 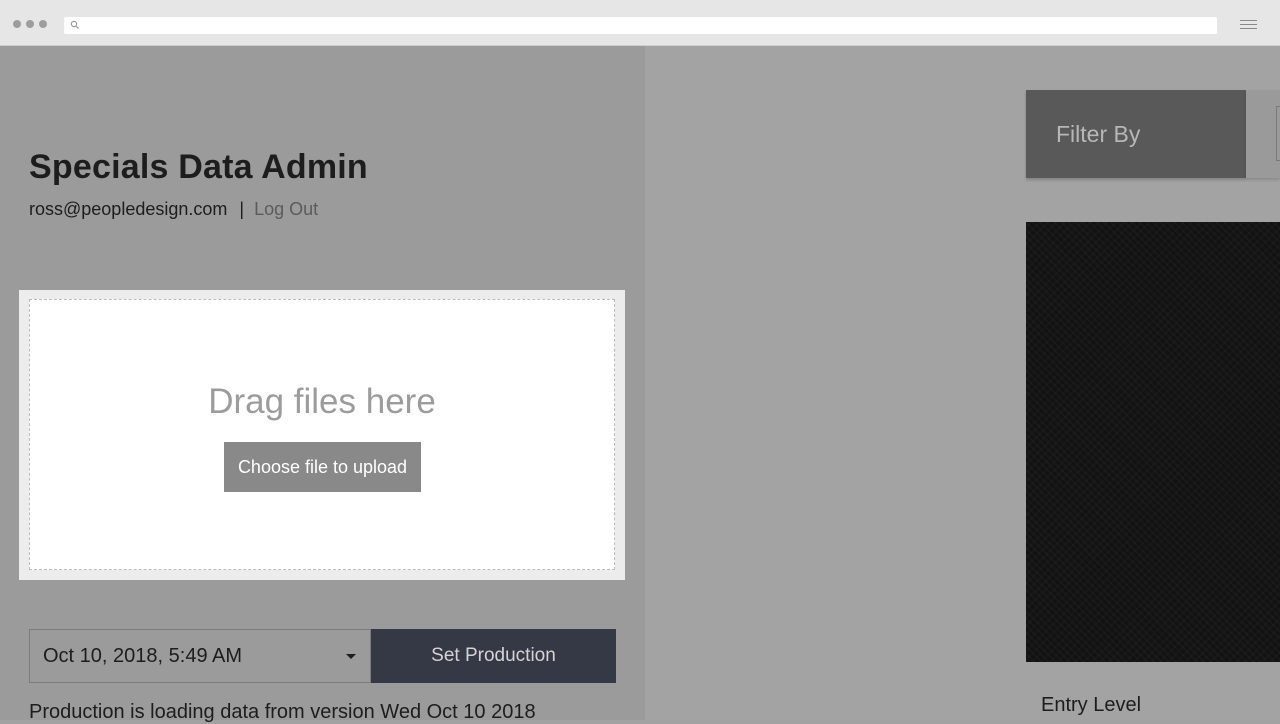 What do you see at coordinates (1091, 705) in the screenshot?
I see `product-card-title: Entry Level` at bounding box center [1091, 705].